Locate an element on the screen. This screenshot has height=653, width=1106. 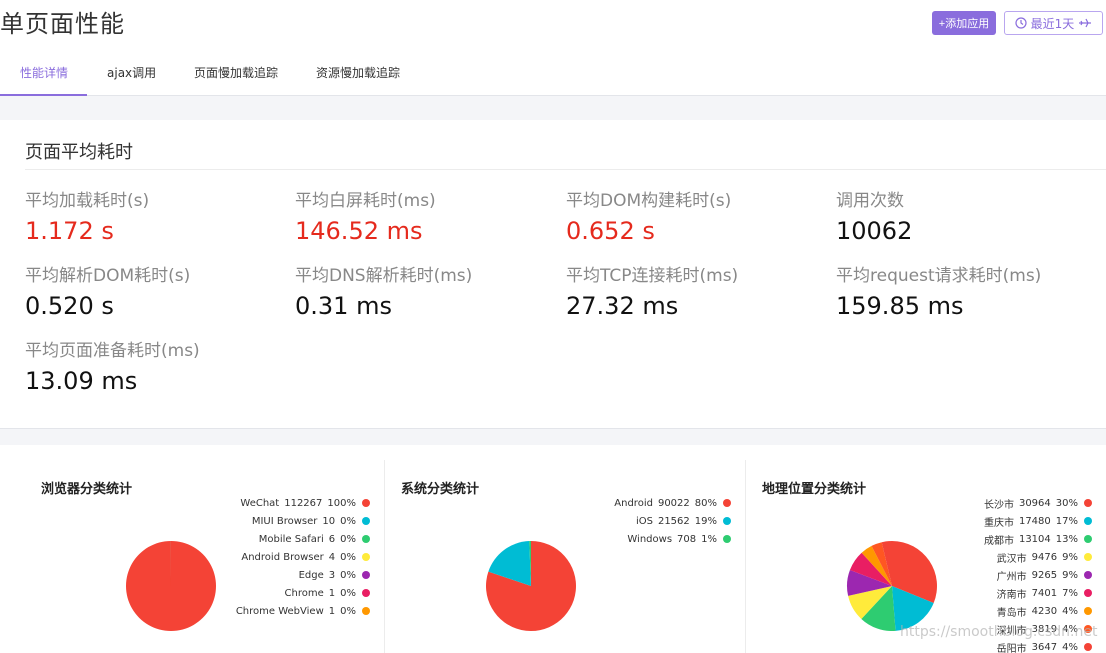
legend-item: 广州市 9265 9% is located at coordinates (1038, 575).